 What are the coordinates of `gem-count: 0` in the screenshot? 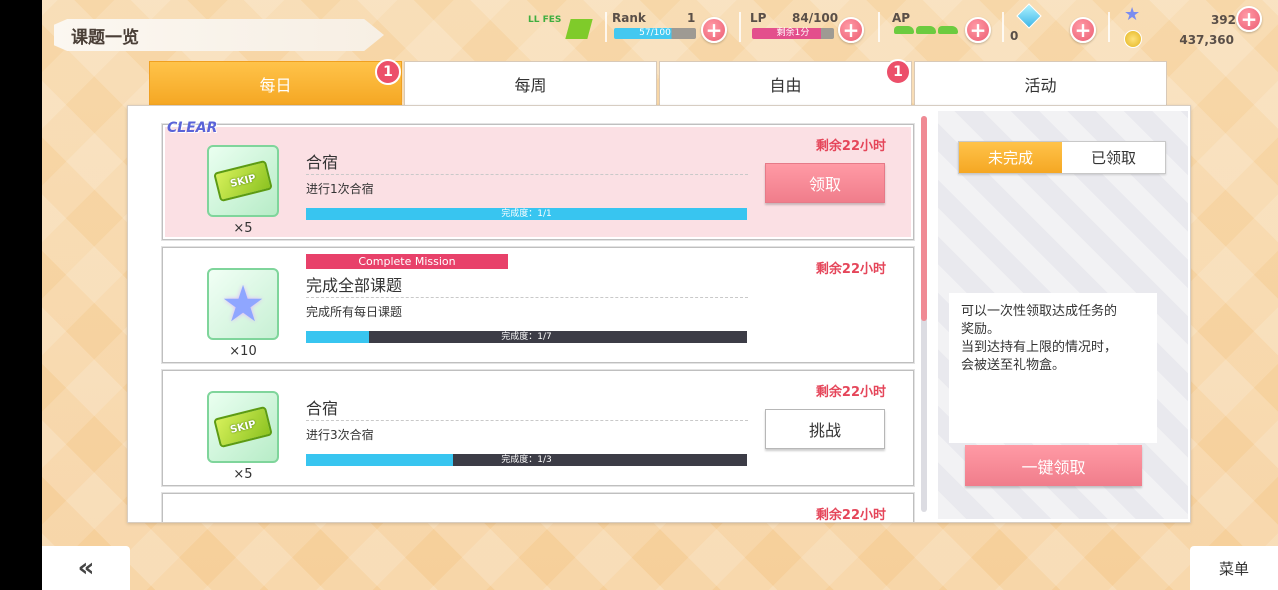 It's located at (1014, 36).